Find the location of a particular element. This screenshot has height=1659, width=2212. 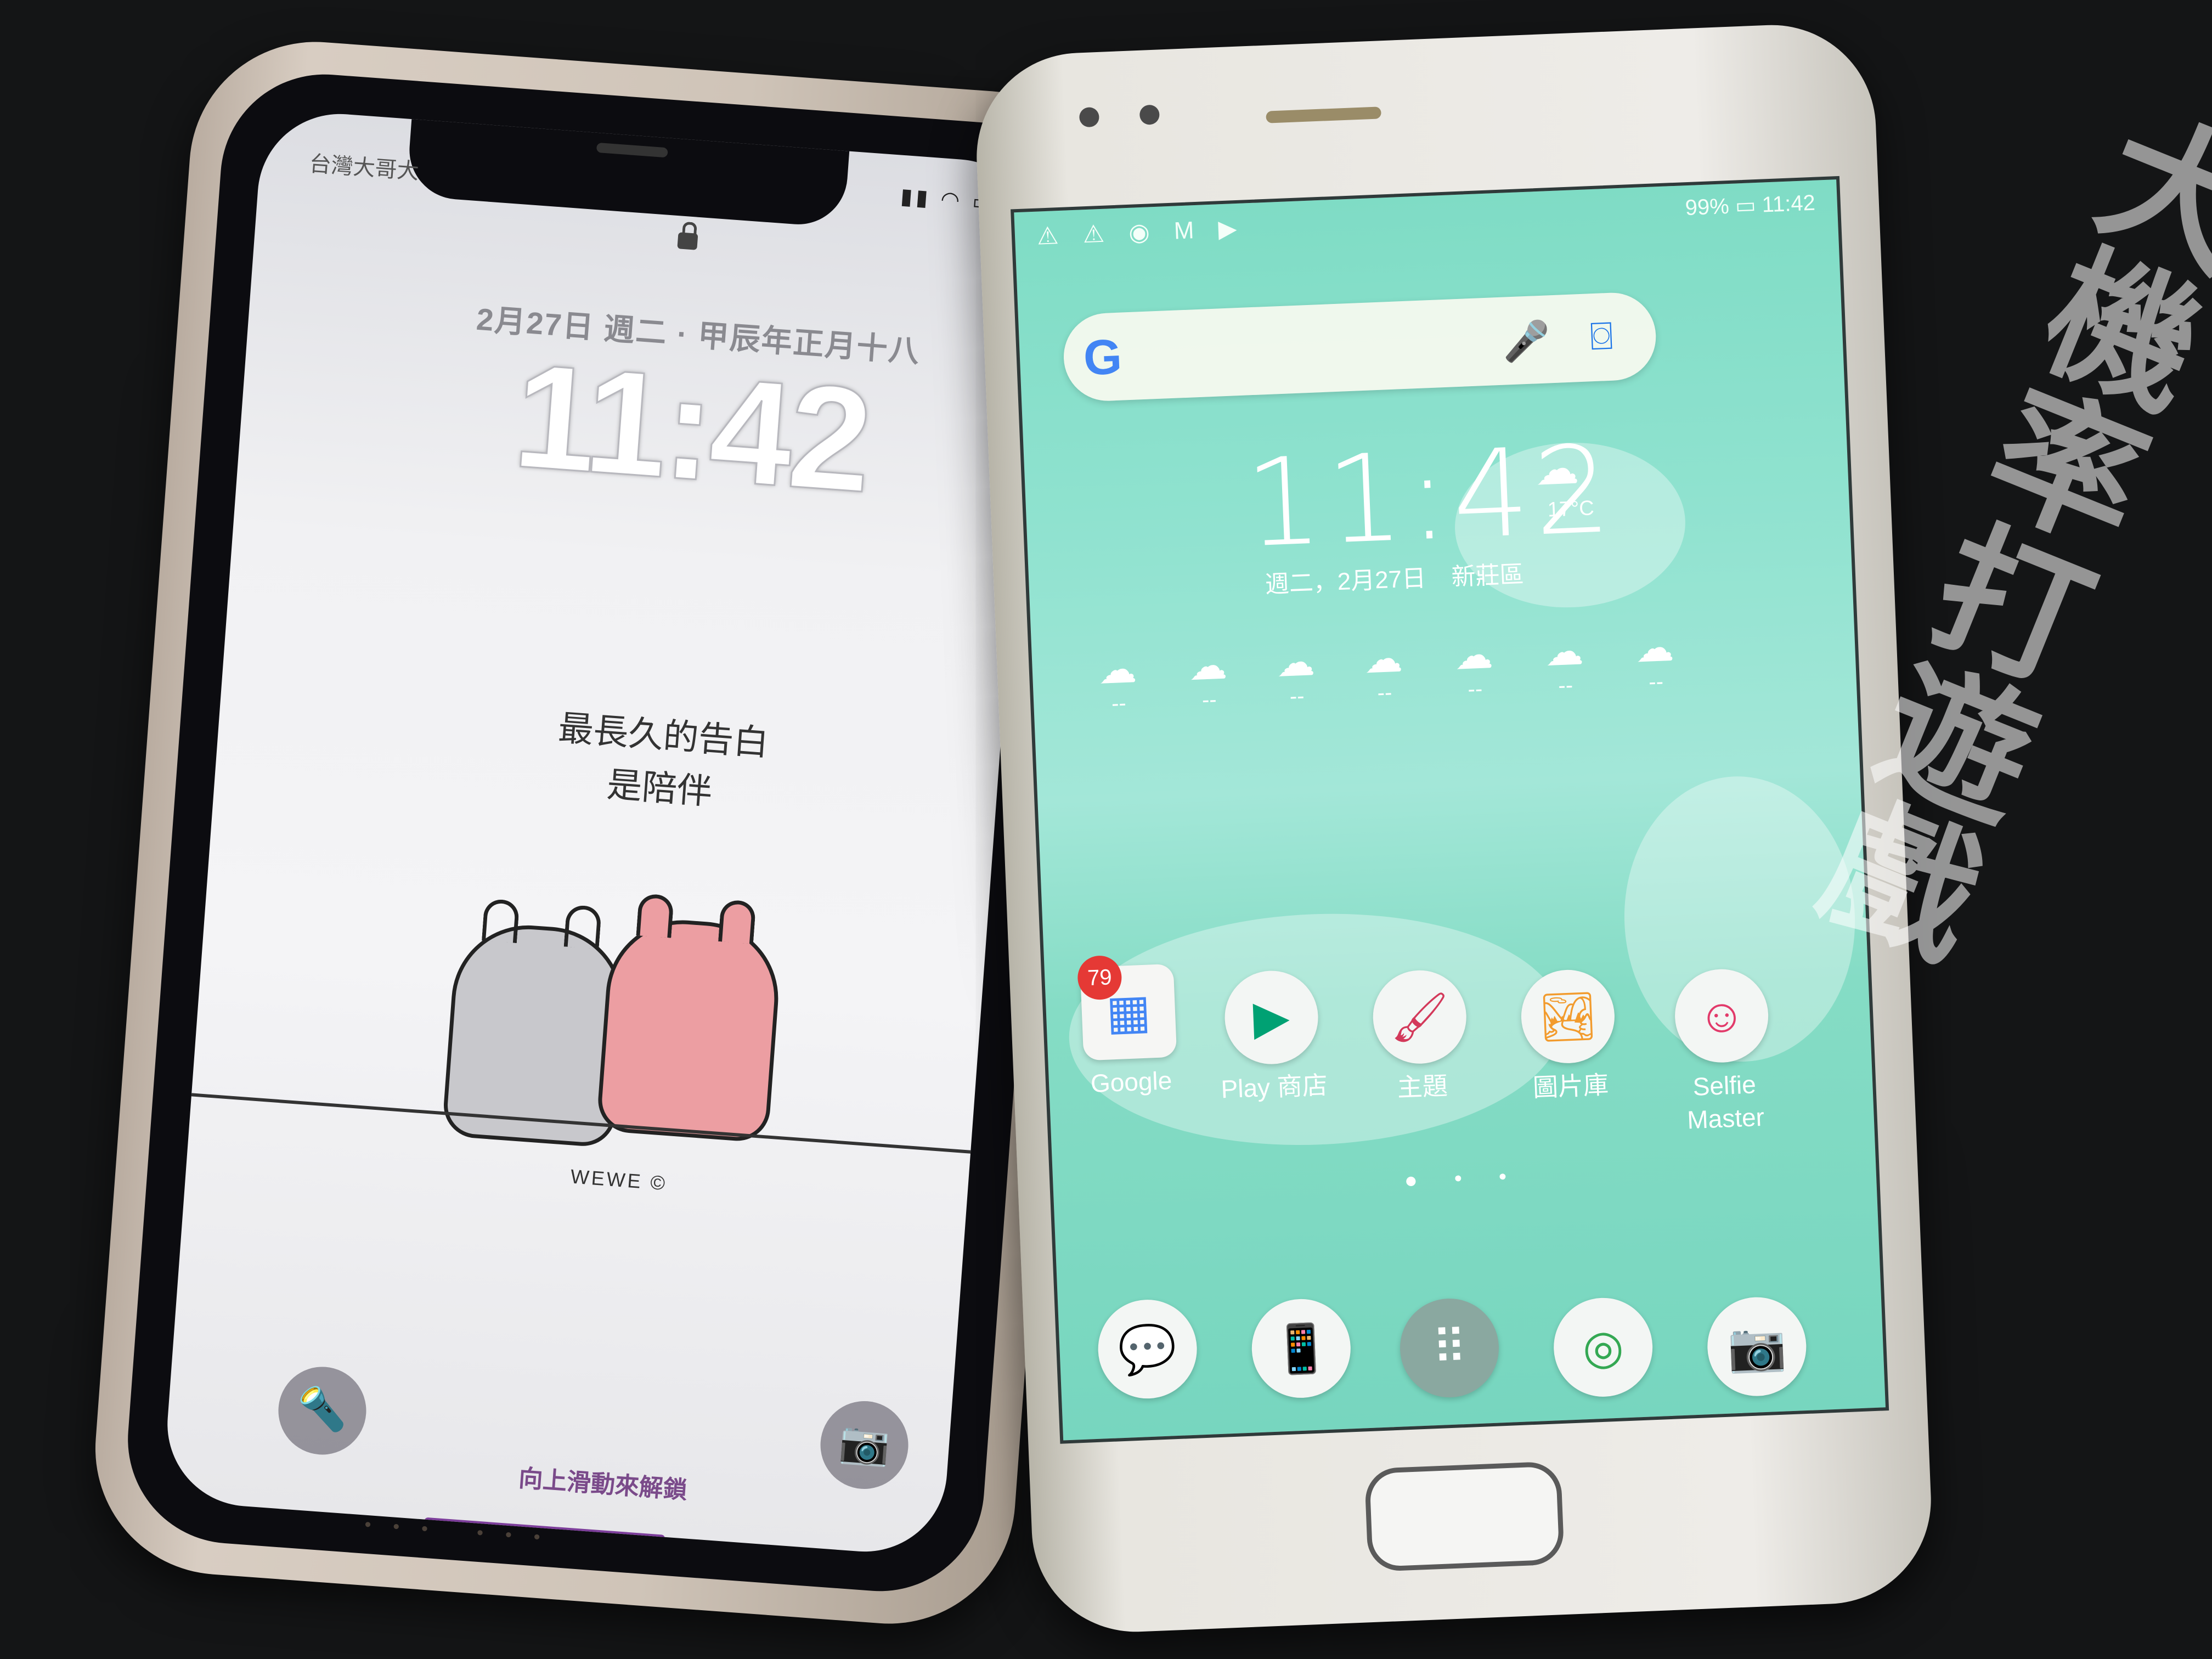

page-indicator: ● • • is located at coordinates (1463, 1179).